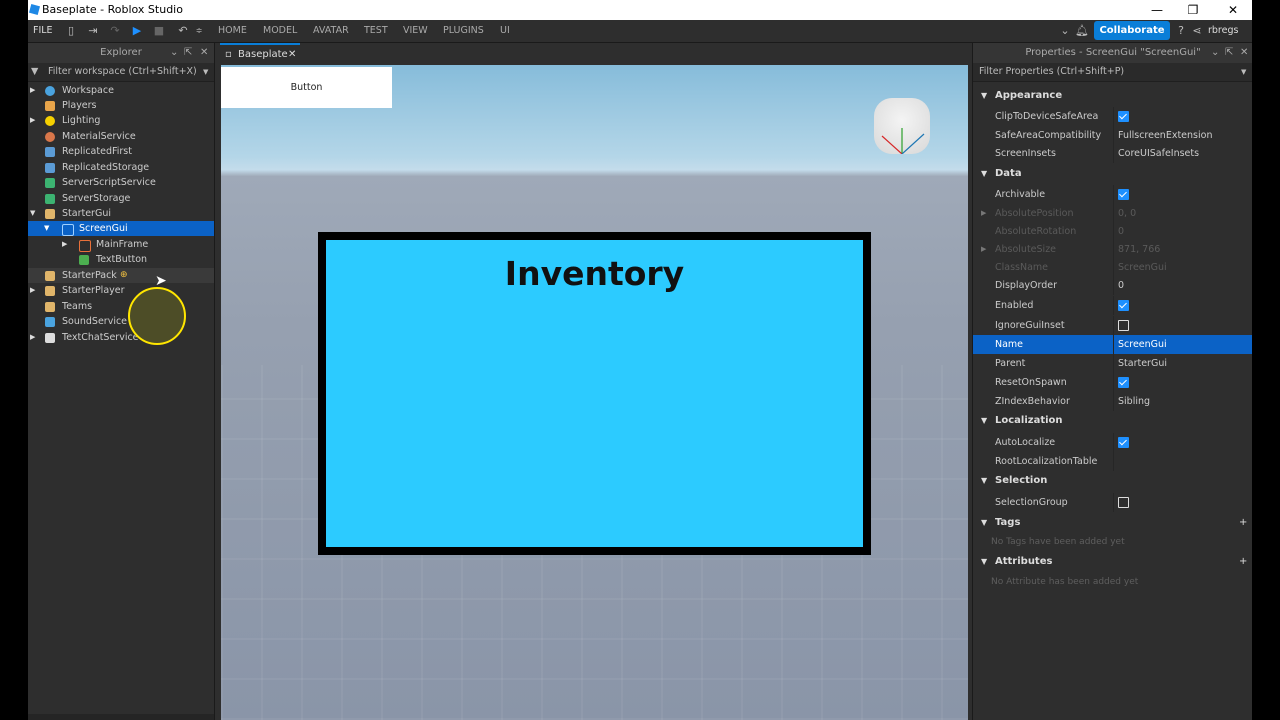  I want to click on view-cube-icon, so click(902, 126).